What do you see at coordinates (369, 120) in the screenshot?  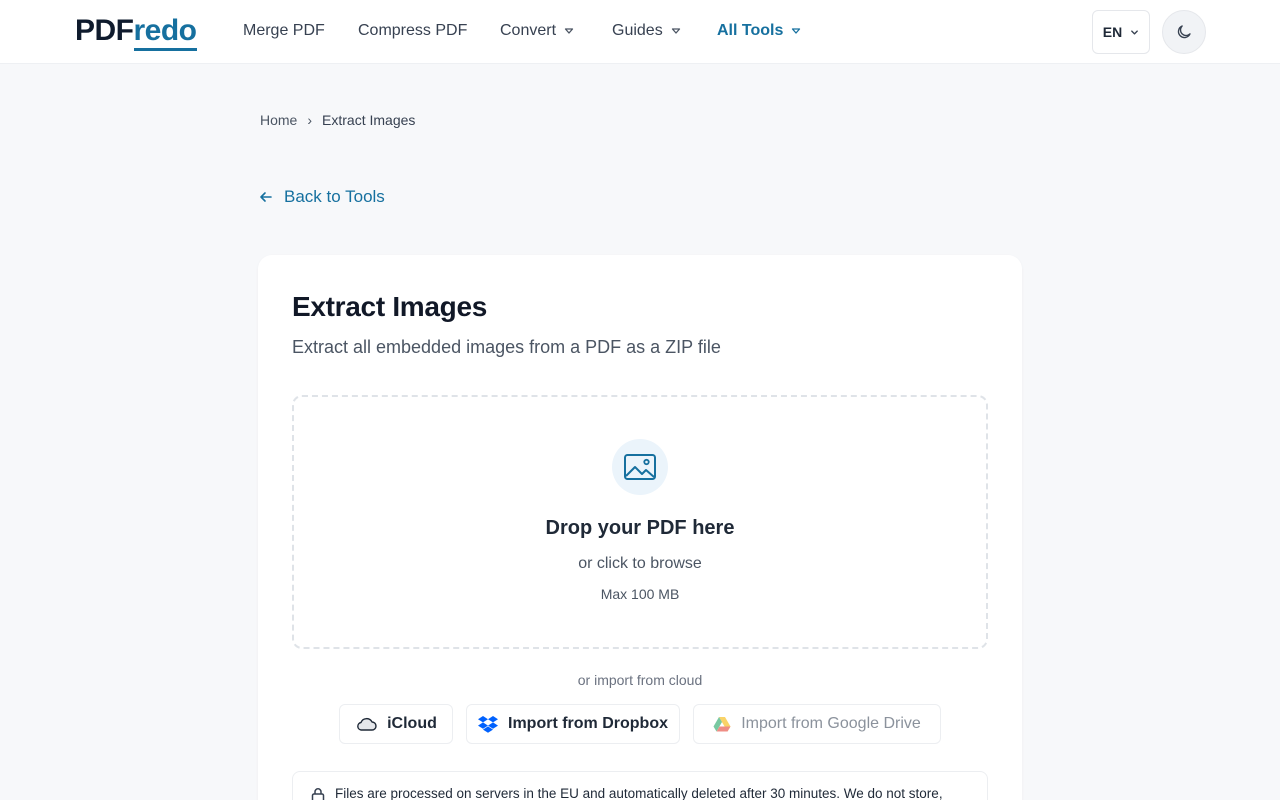 I see `breadcrumb-current: Extract Images` at bounding box center [369, 120].